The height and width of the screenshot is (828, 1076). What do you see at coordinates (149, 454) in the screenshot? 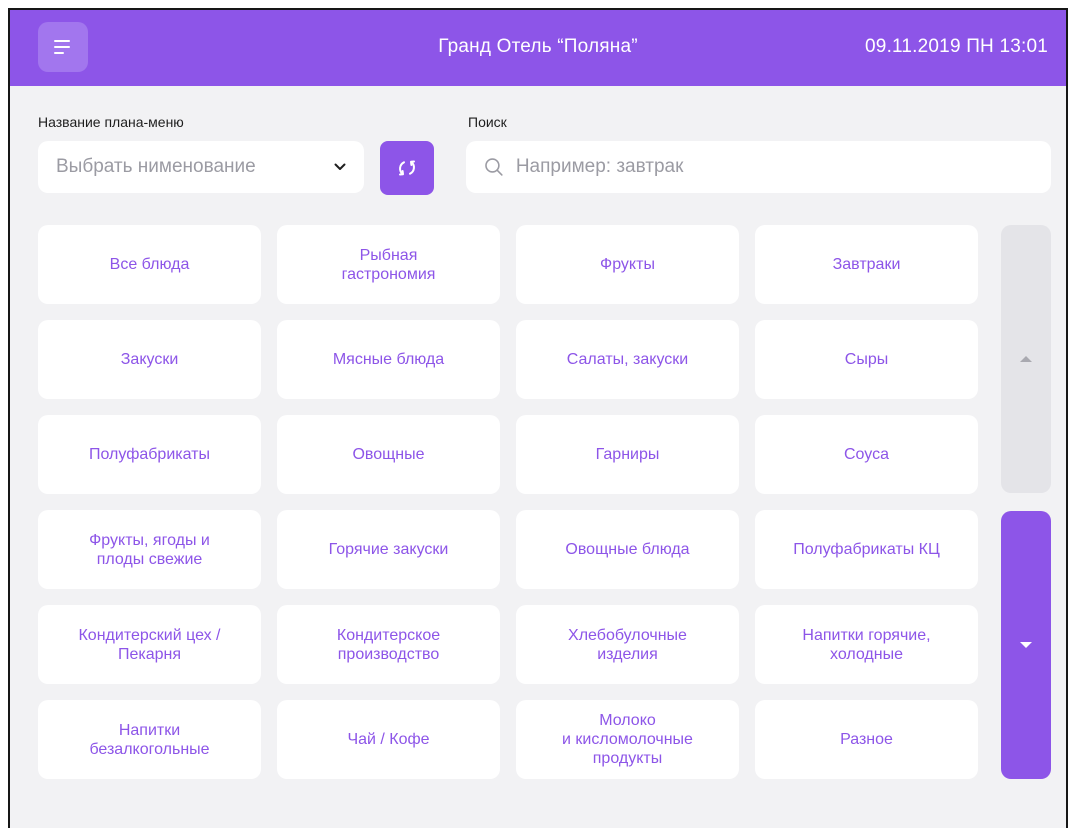
I see `category-tile: Полуфабрикаты` at bounding box center [149, 454].